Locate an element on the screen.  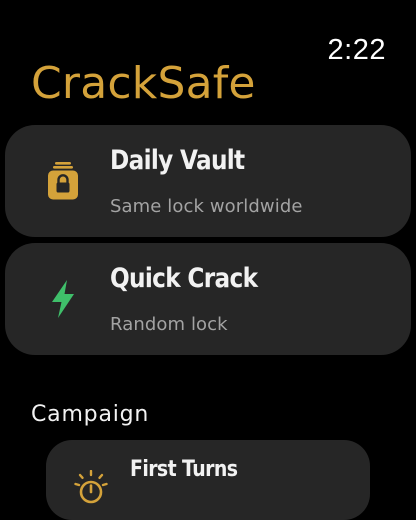
quick-crack-title: Quick Crack is located at coordinates (184, 278).